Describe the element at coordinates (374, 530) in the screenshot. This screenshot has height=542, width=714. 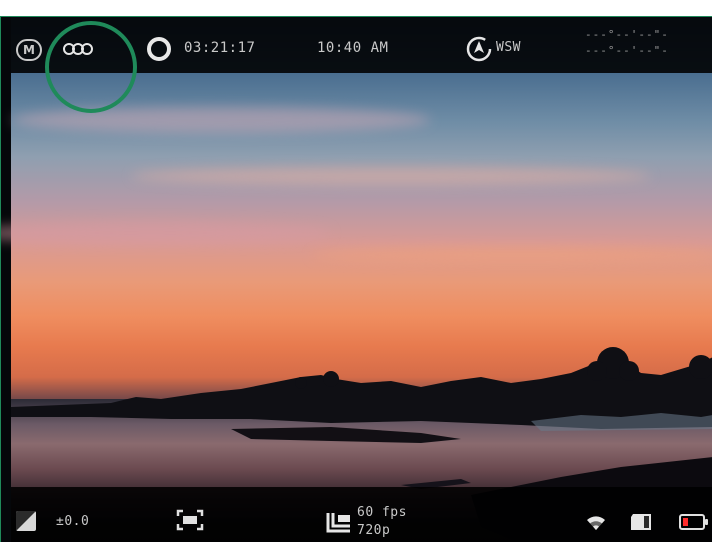
I see `video-resolution: 720p` at that location.